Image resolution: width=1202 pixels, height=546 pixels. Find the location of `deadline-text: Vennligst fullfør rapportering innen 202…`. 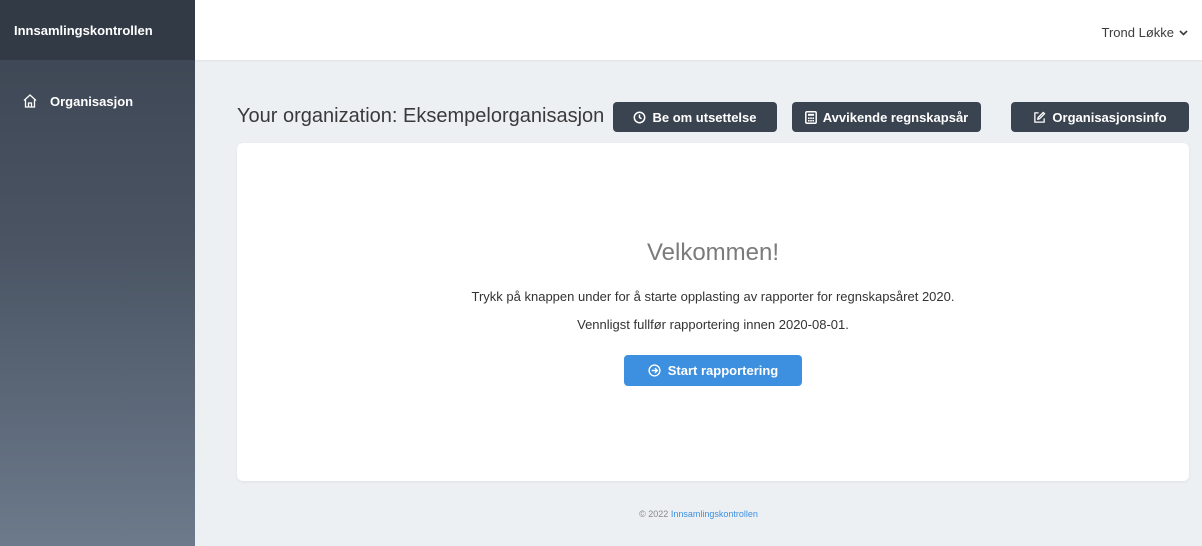

deadline-text: Vennligst fullfør rapportering innen 202… is located at coordinates (713, 324).